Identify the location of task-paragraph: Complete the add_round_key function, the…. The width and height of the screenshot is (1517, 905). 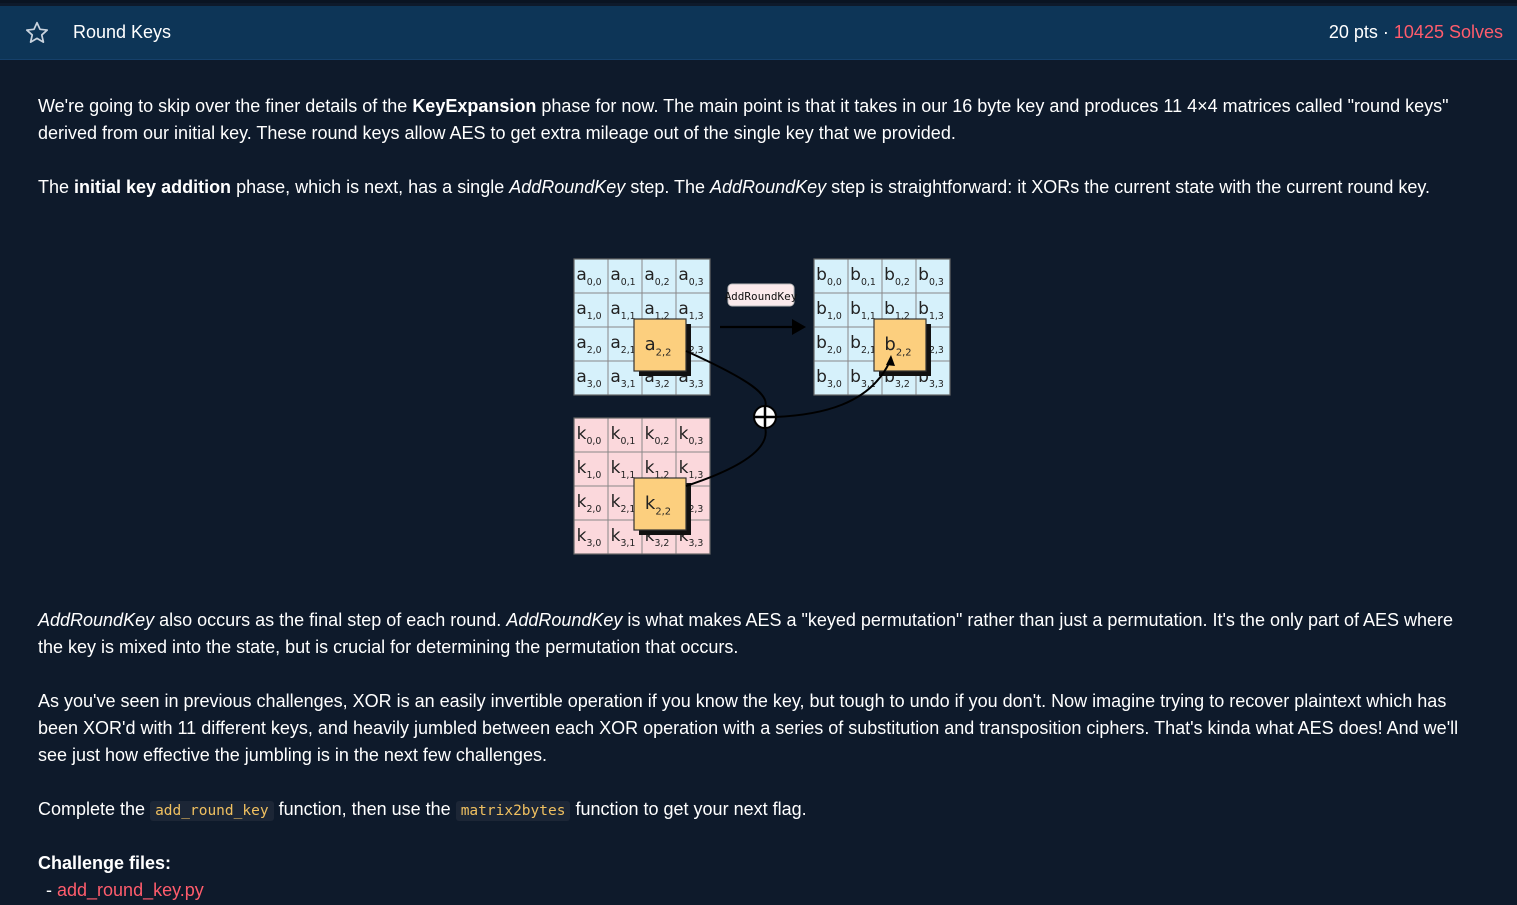
(760, 810).